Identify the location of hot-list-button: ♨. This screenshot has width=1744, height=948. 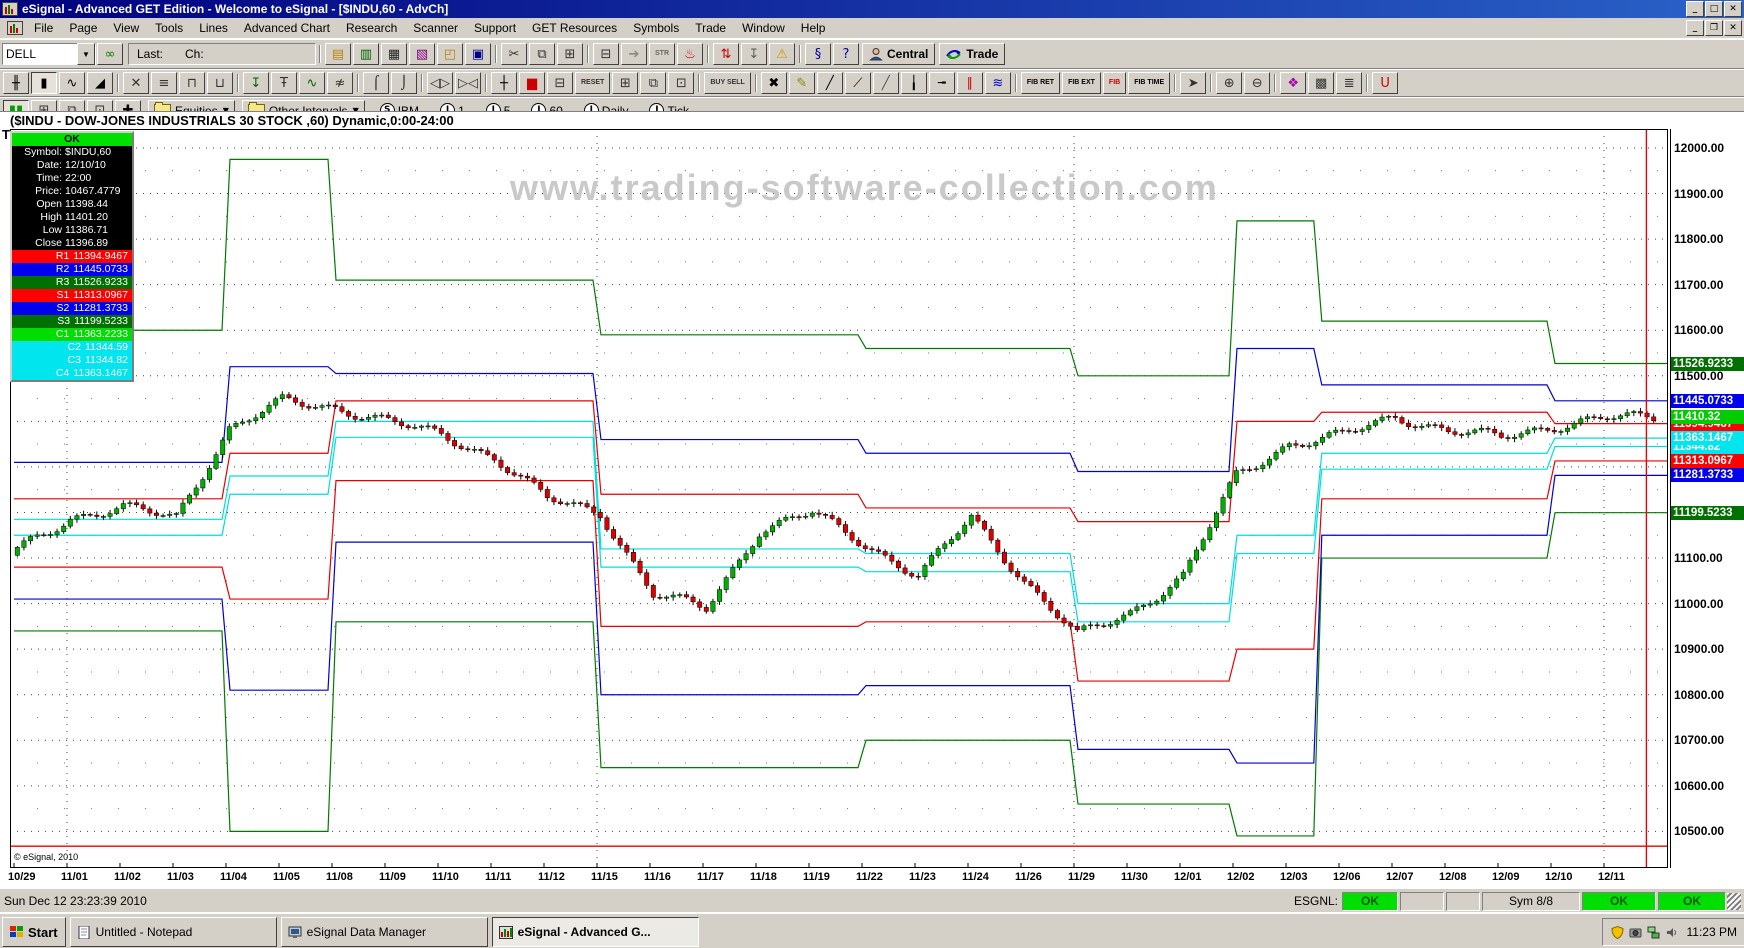
(690, 54).